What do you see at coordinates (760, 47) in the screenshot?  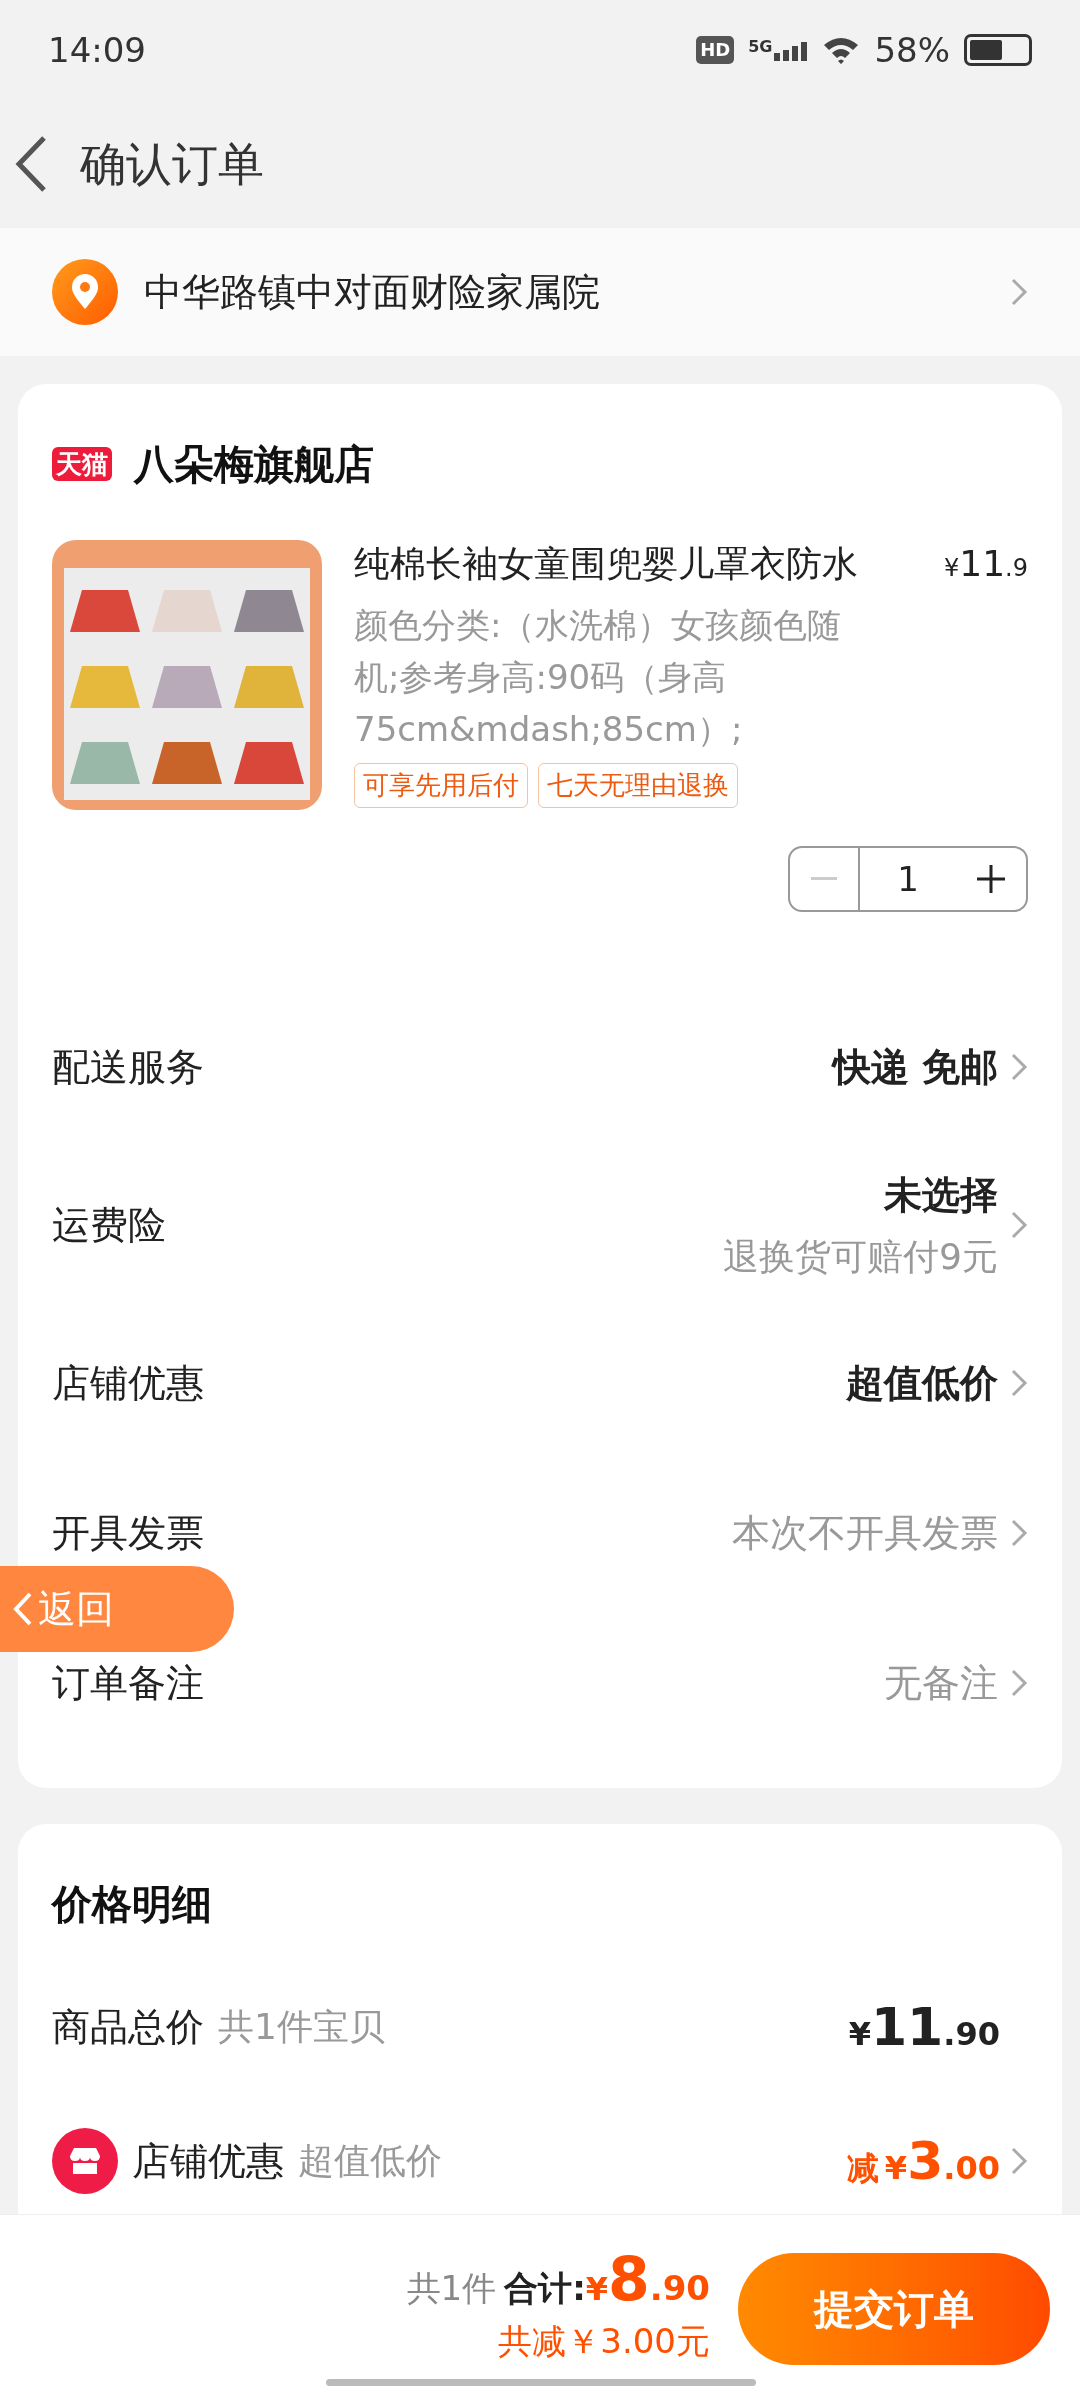 I see `network-label: 5G` at bounding box center [760, 47].